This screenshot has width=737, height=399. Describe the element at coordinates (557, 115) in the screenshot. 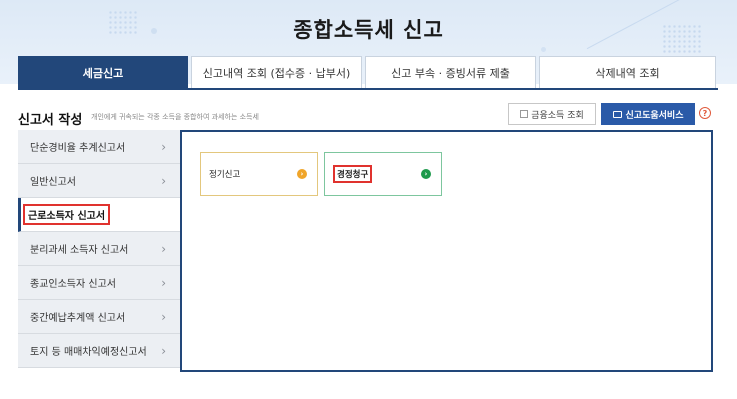

I see `finance-income-label: 금융소득 조회` at that location.